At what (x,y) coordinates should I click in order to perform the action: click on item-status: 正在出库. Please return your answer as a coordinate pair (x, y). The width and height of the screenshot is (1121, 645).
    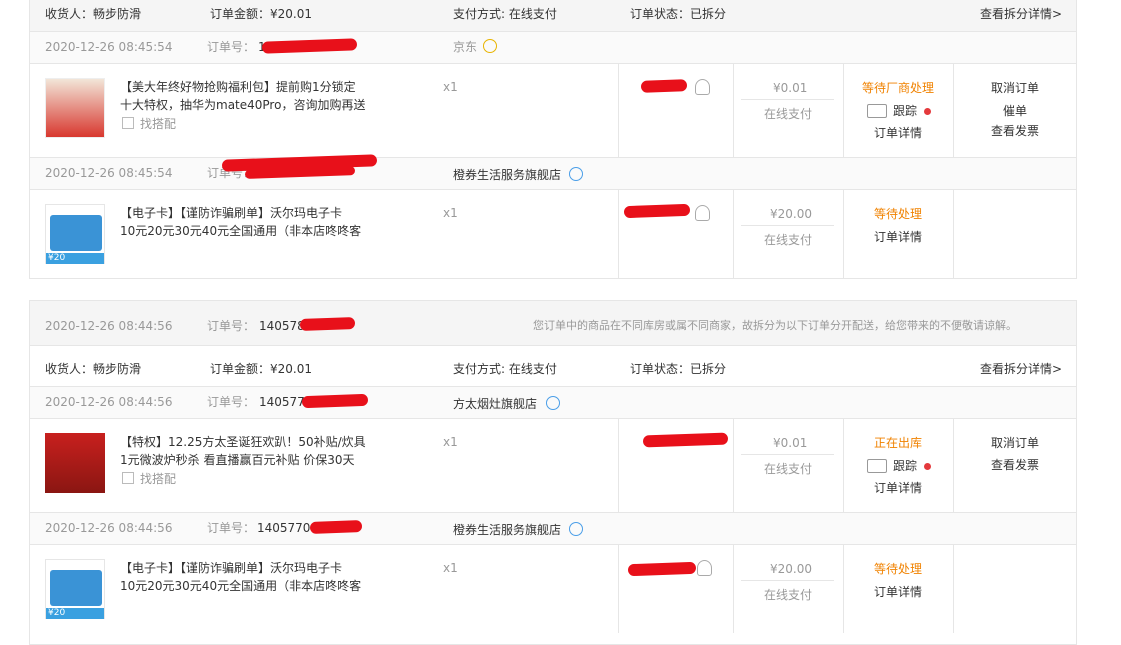
    Looking at the image, I should click on (898, 443).